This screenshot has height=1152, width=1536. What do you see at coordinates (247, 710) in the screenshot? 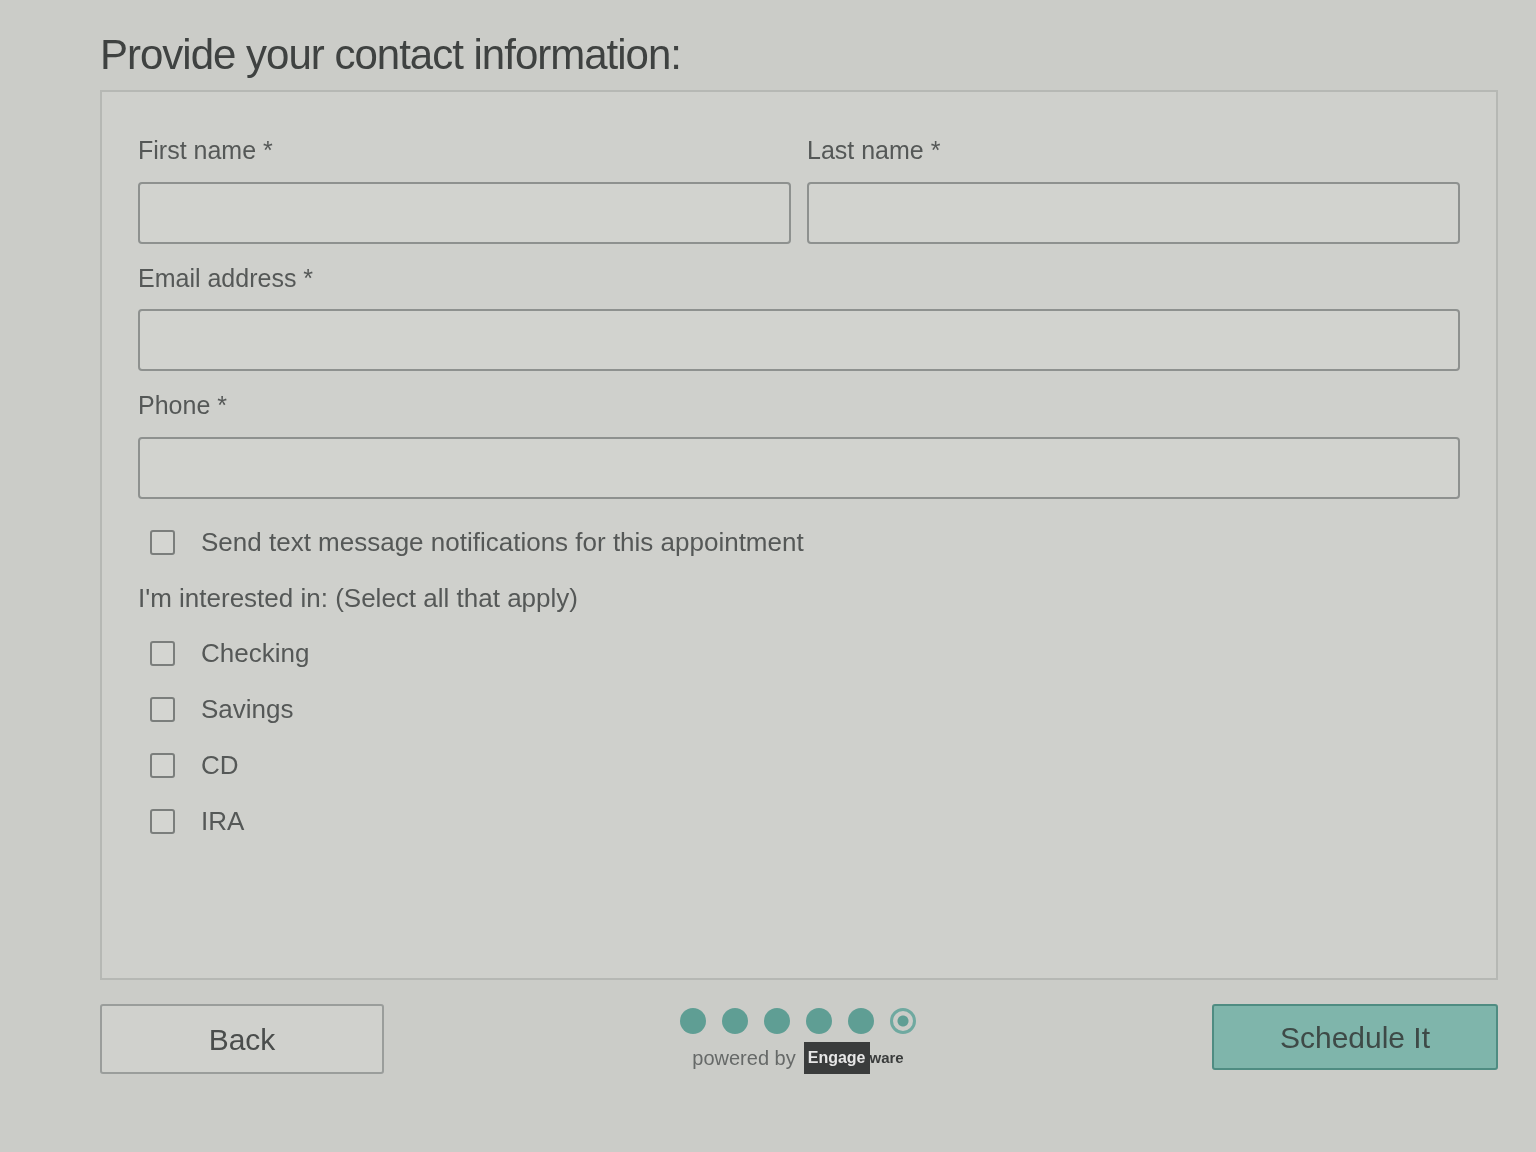
I see `checkbox-label: Savings` at bounding box center [247, 710].